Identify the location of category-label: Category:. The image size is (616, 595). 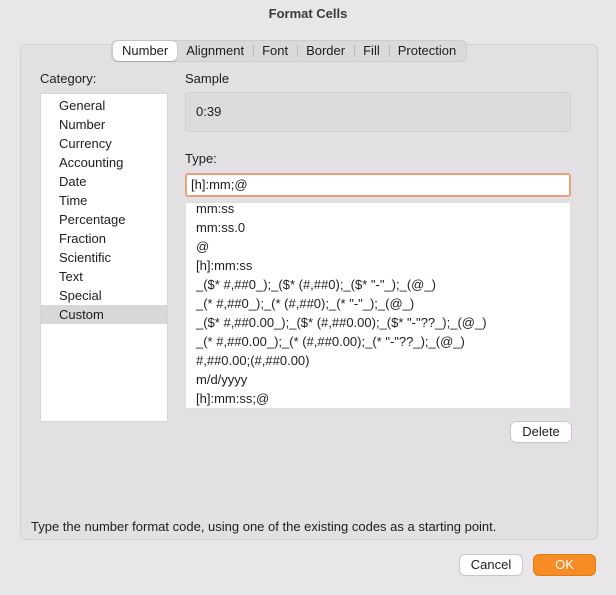
(68, 78).